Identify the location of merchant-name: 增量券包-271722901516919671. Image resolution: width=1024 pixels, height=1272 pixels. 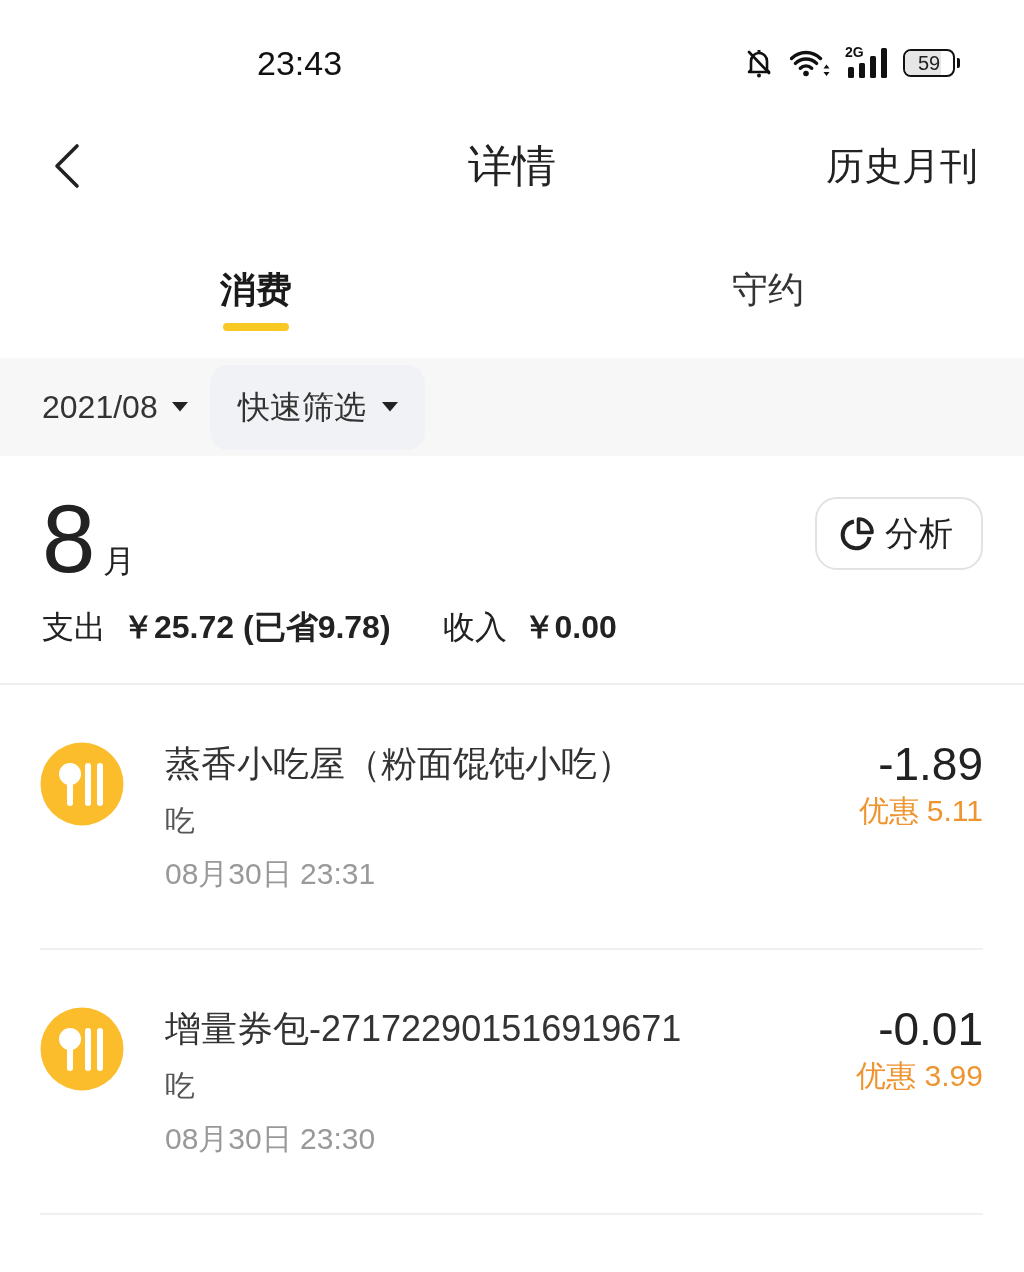
(423, 1029).